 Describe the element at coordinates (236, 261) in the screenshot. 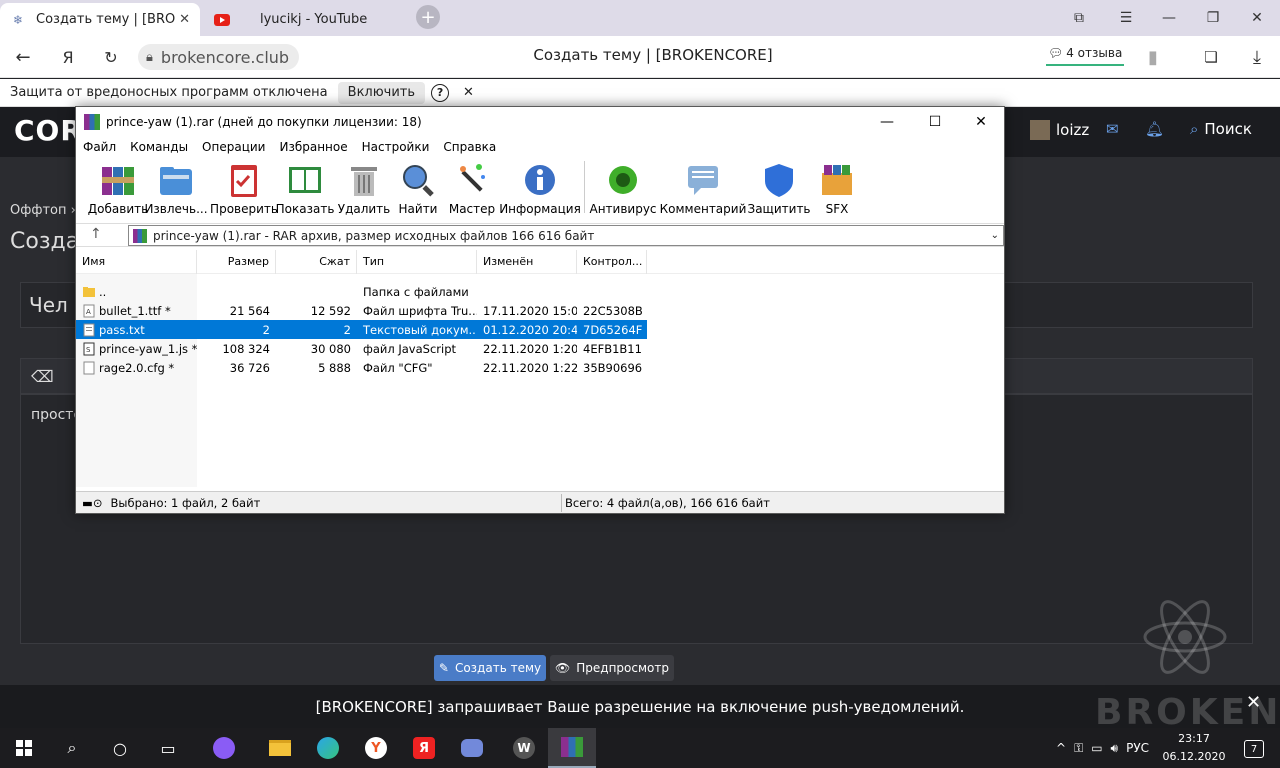

I see `column-size: Размер` at that location.